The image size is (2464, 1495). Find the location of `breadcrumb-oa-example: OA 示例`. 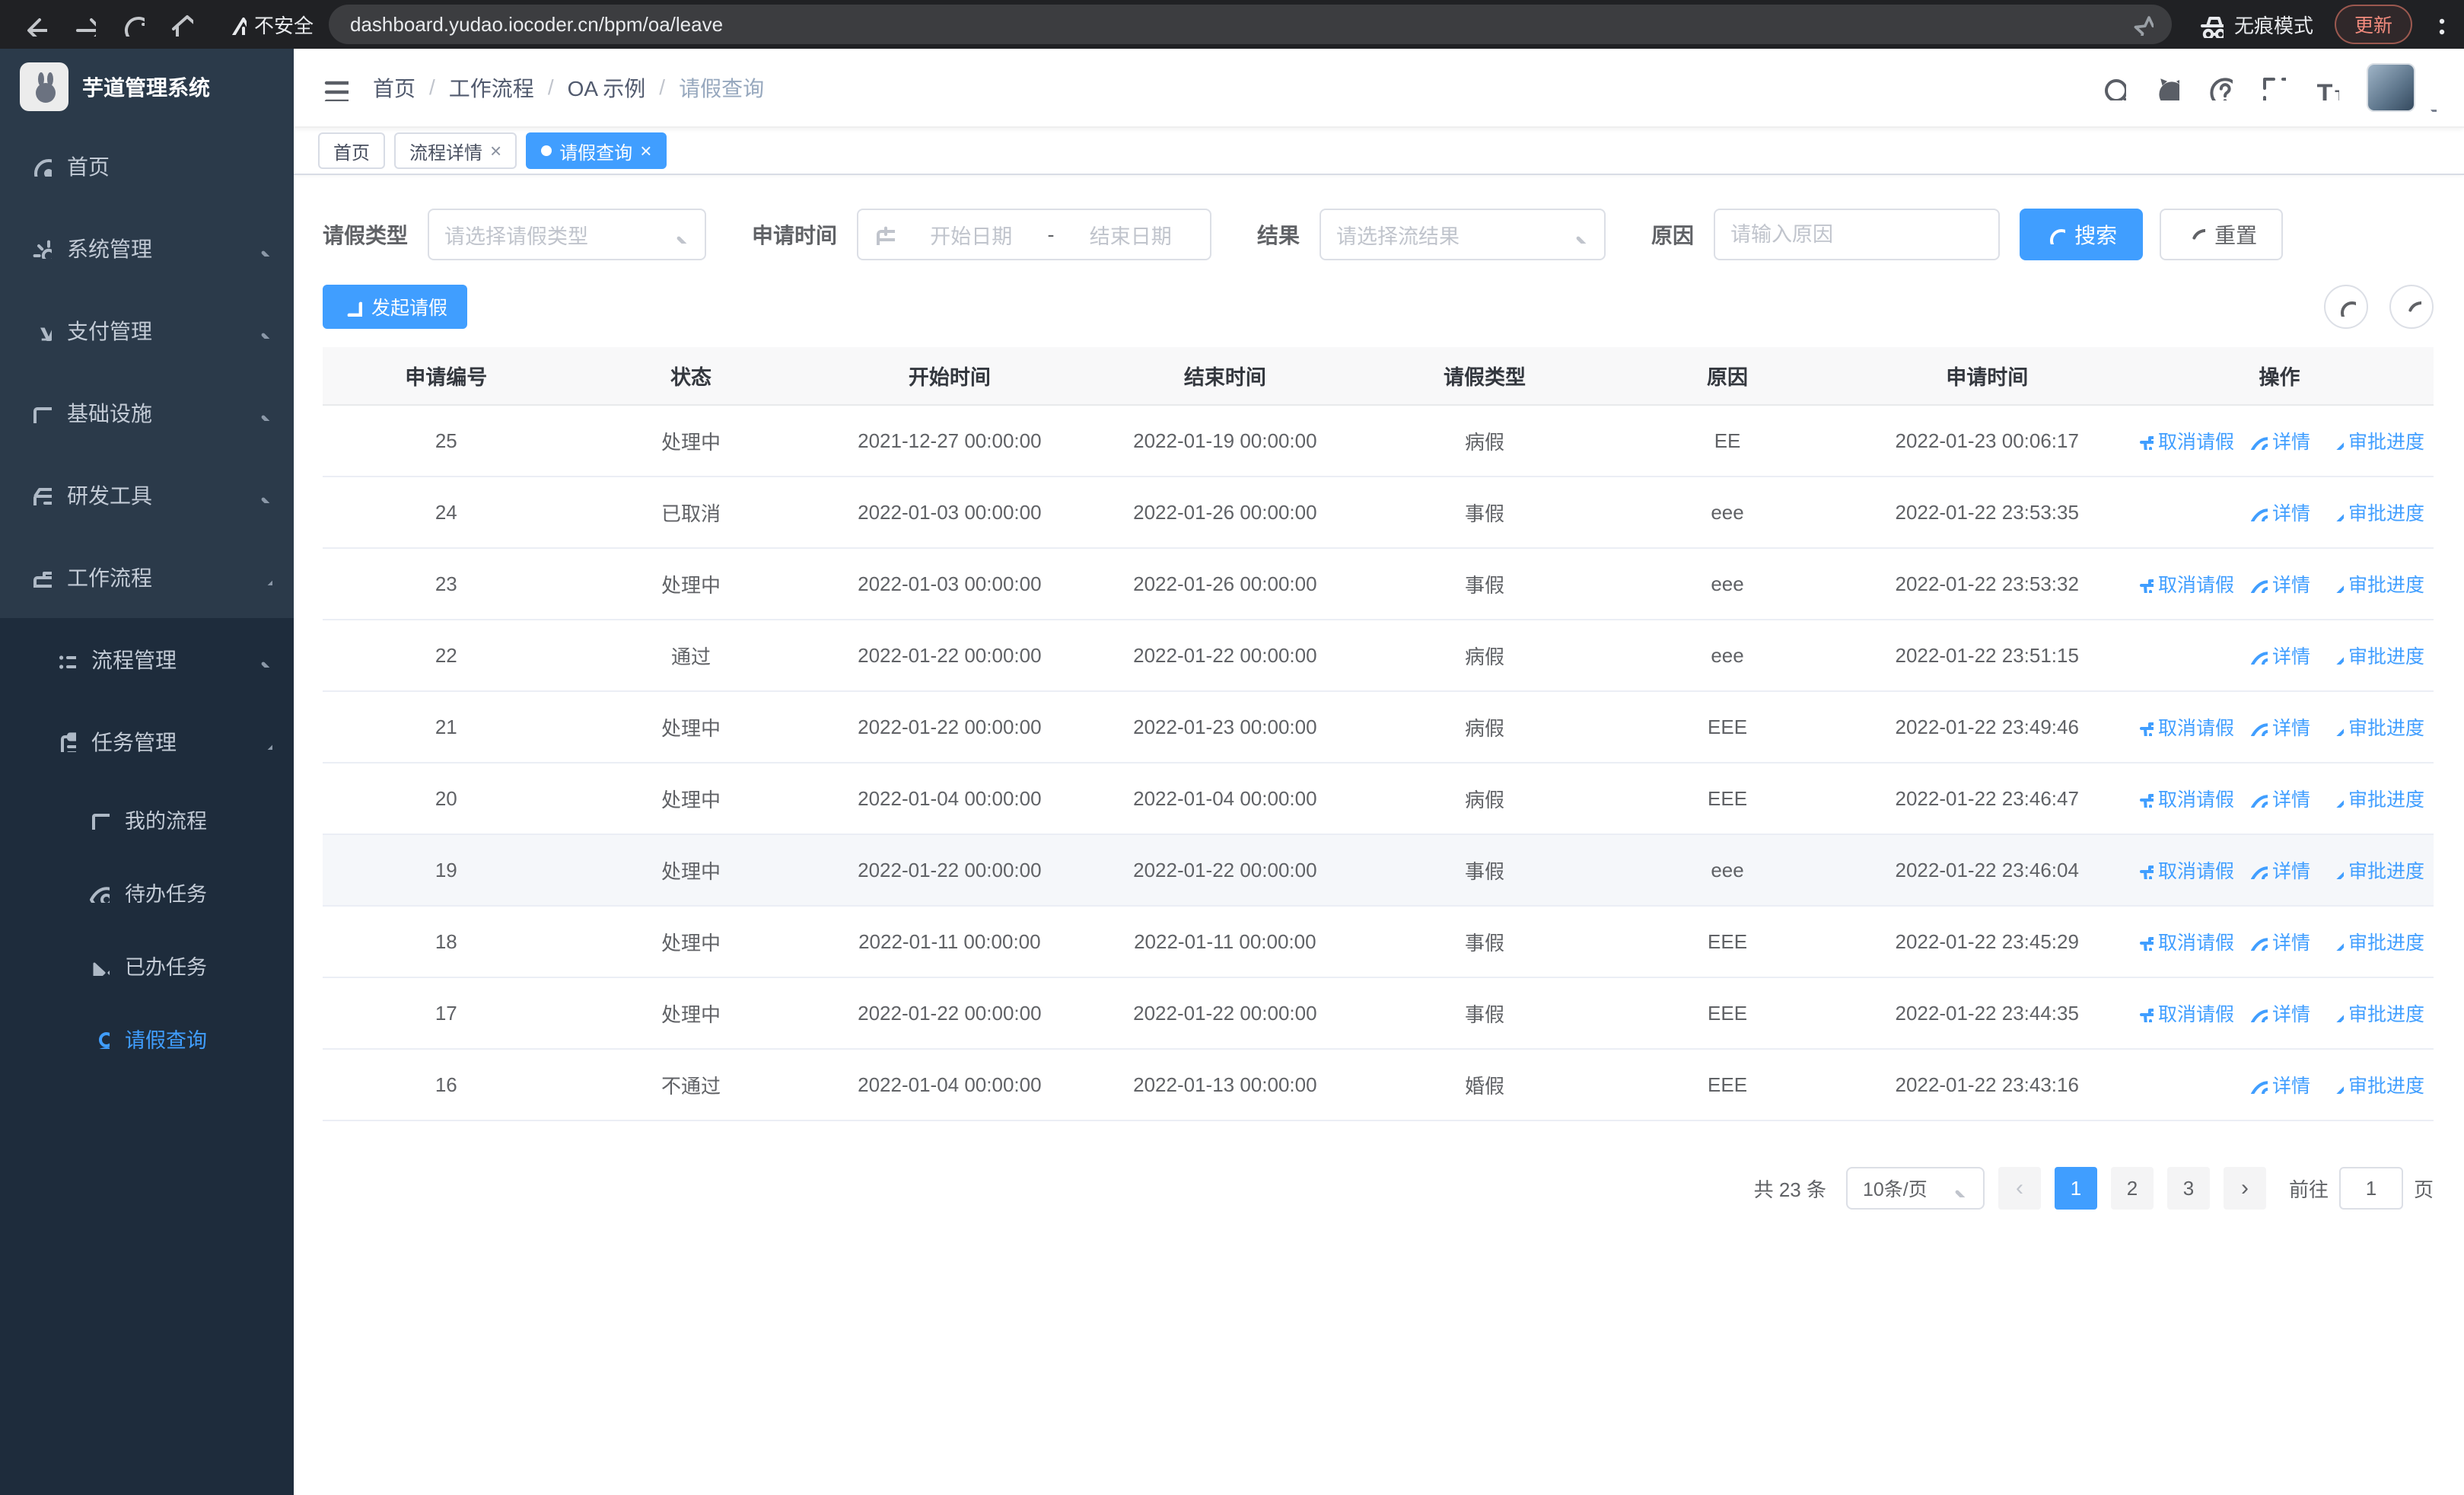

breadcrumb-oa-example: OA 示例 is located at coordinates (607, 88).